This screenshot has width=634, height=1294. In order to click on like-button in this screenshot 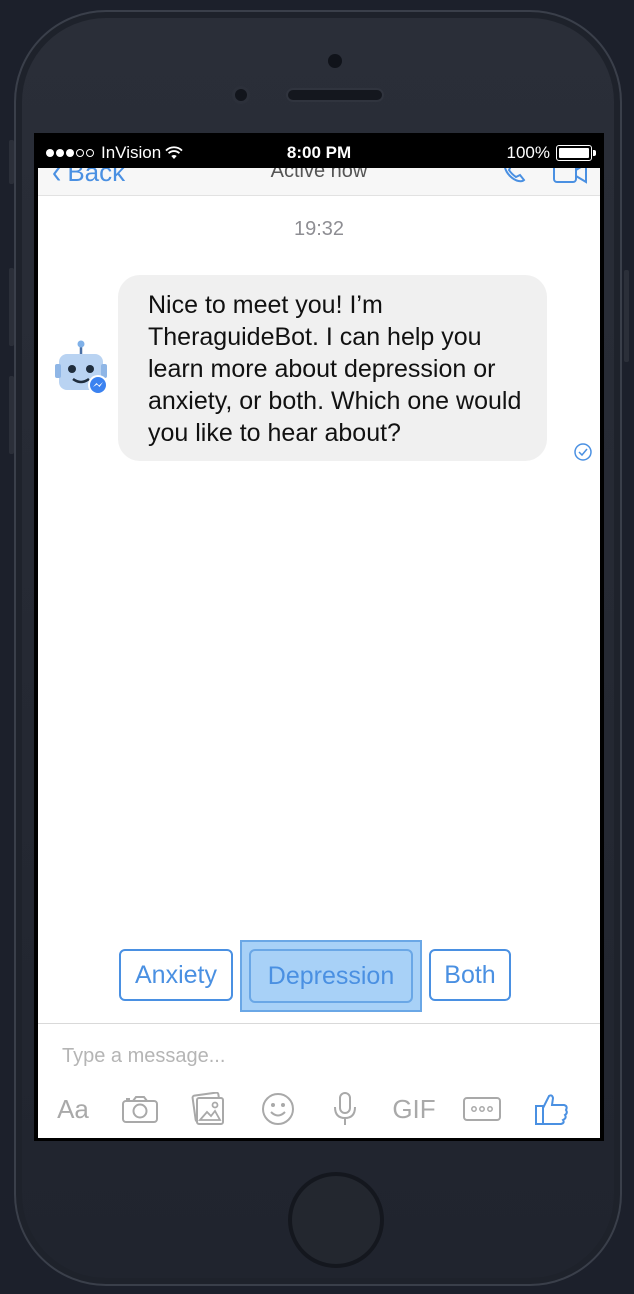, I will do `click(552, 1109)`.